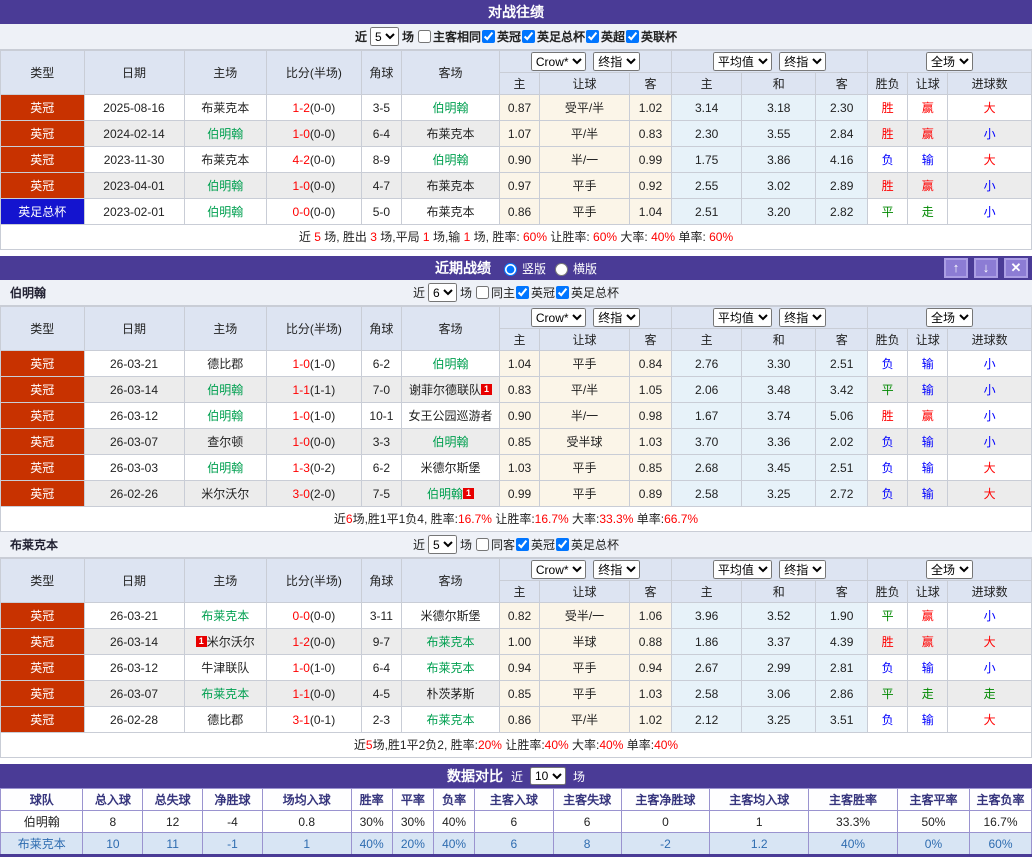 The image size is (1032, 857). I want to click on team-name: 伯明翰, so click(225, 390).